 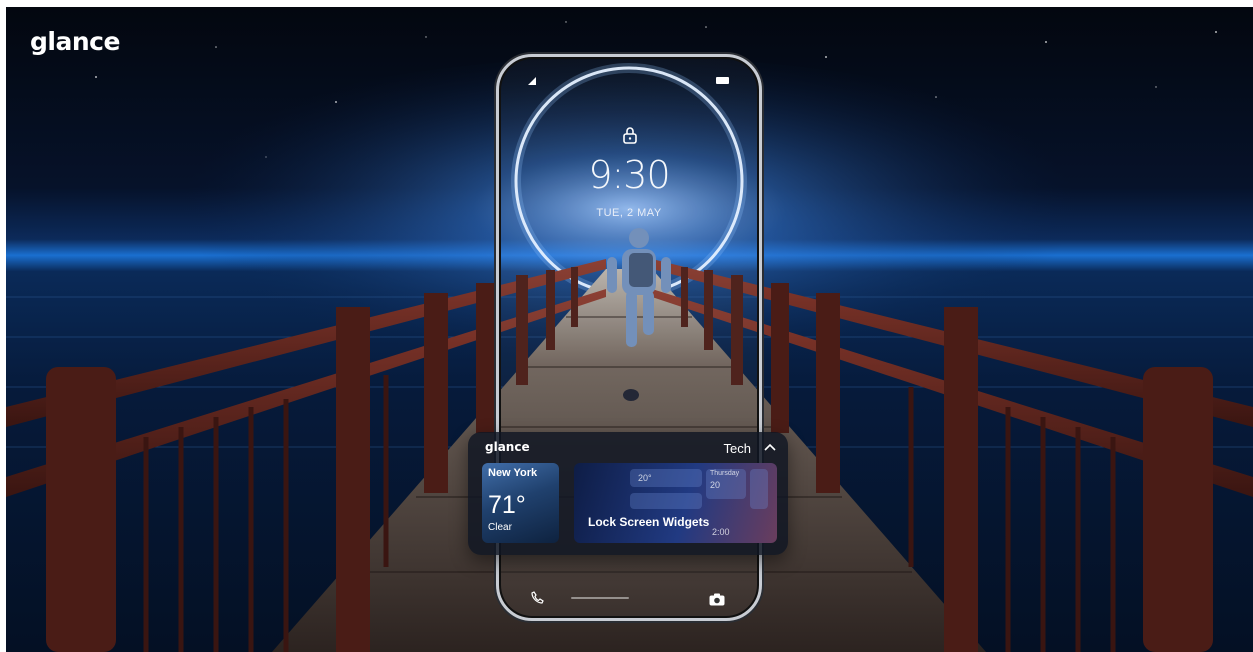 What do you see at coordinates (722, 80) in the screenshot?
I see `battery-icon` at bounding box center [722, 80].